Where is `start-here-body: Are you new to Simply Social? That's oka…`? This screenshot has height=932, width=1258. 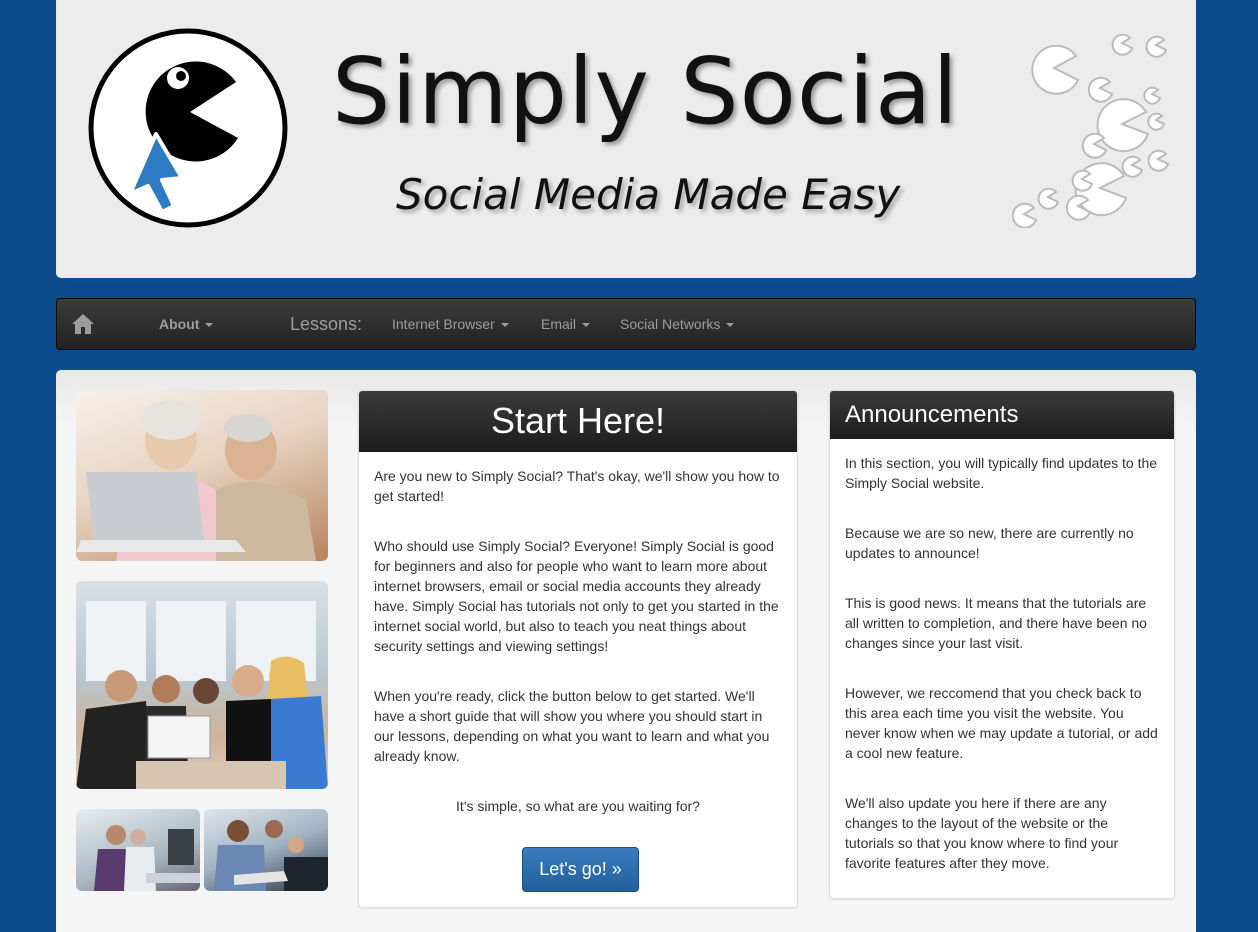 start-here-body: Are you new to Simply Social? That's oka… is located at coordinates (578, 634).